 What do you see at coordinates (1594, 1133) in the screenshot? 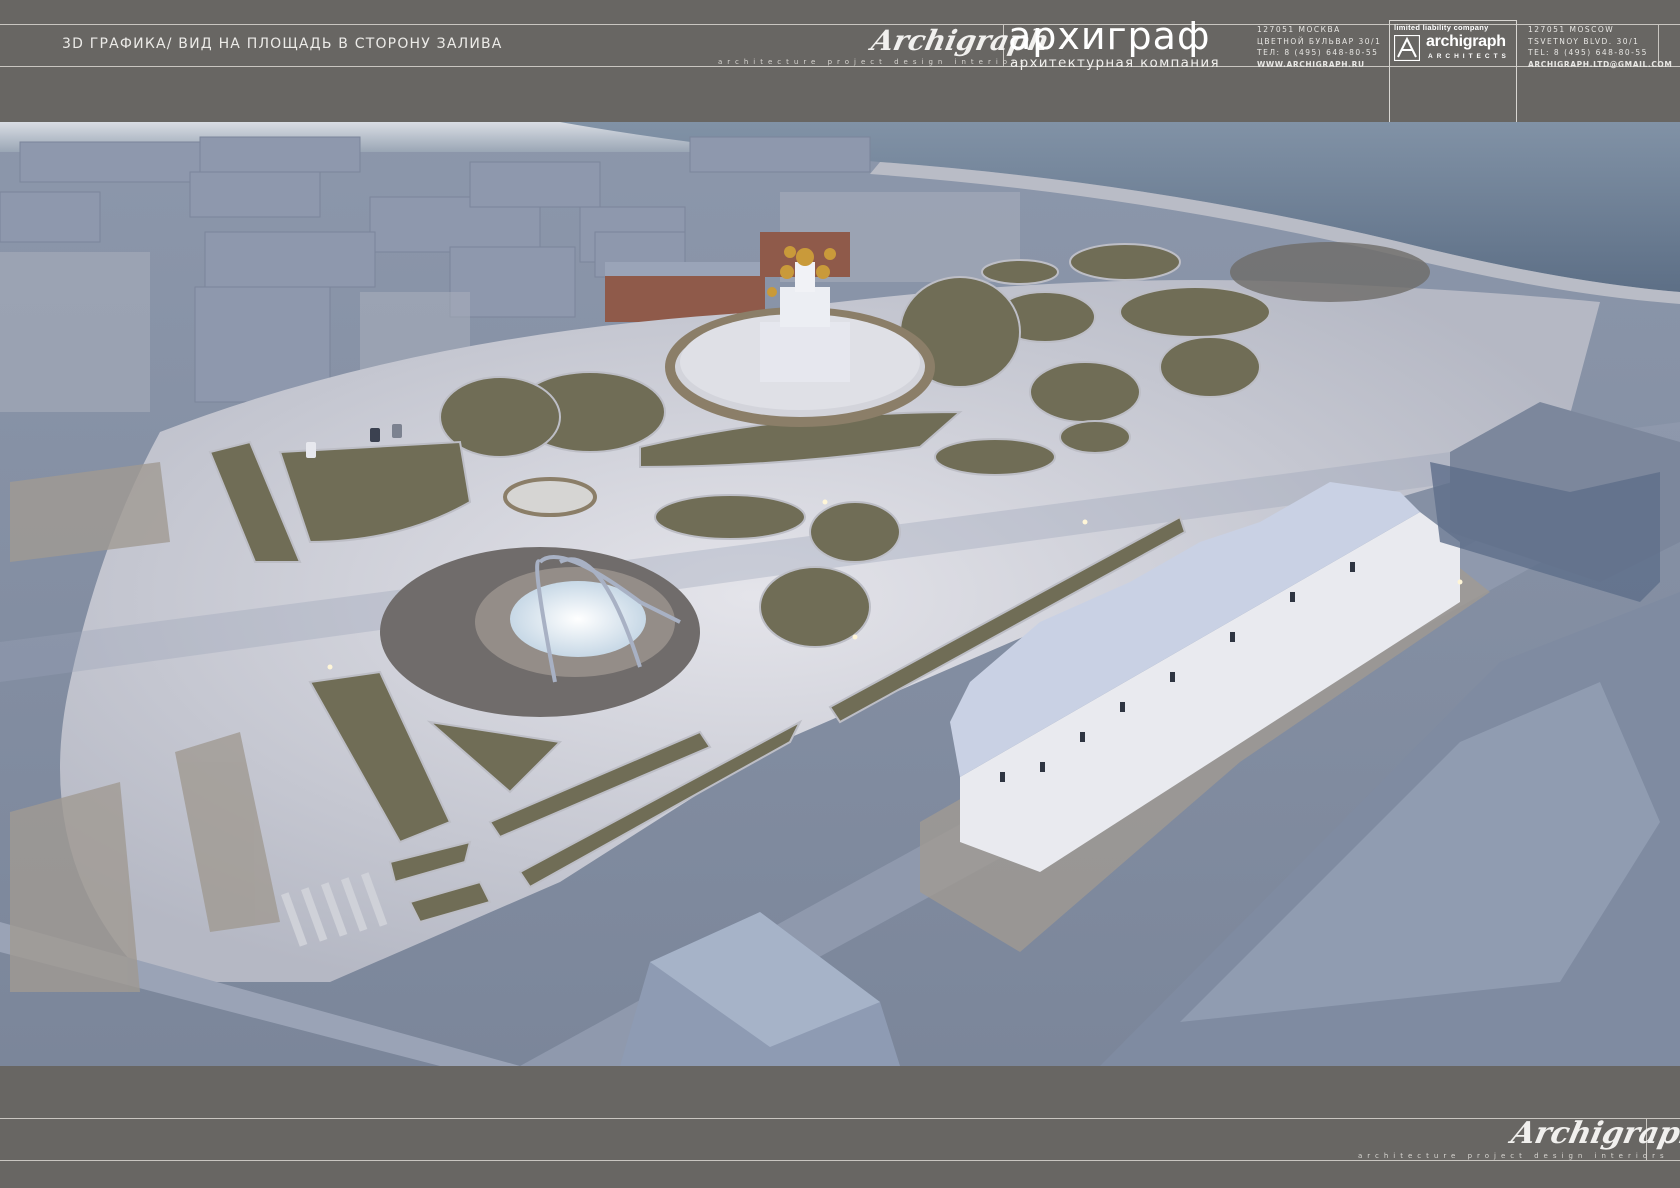
I see `footer-signature-logo: Archigraph` at bounding box center [1594, 1133].